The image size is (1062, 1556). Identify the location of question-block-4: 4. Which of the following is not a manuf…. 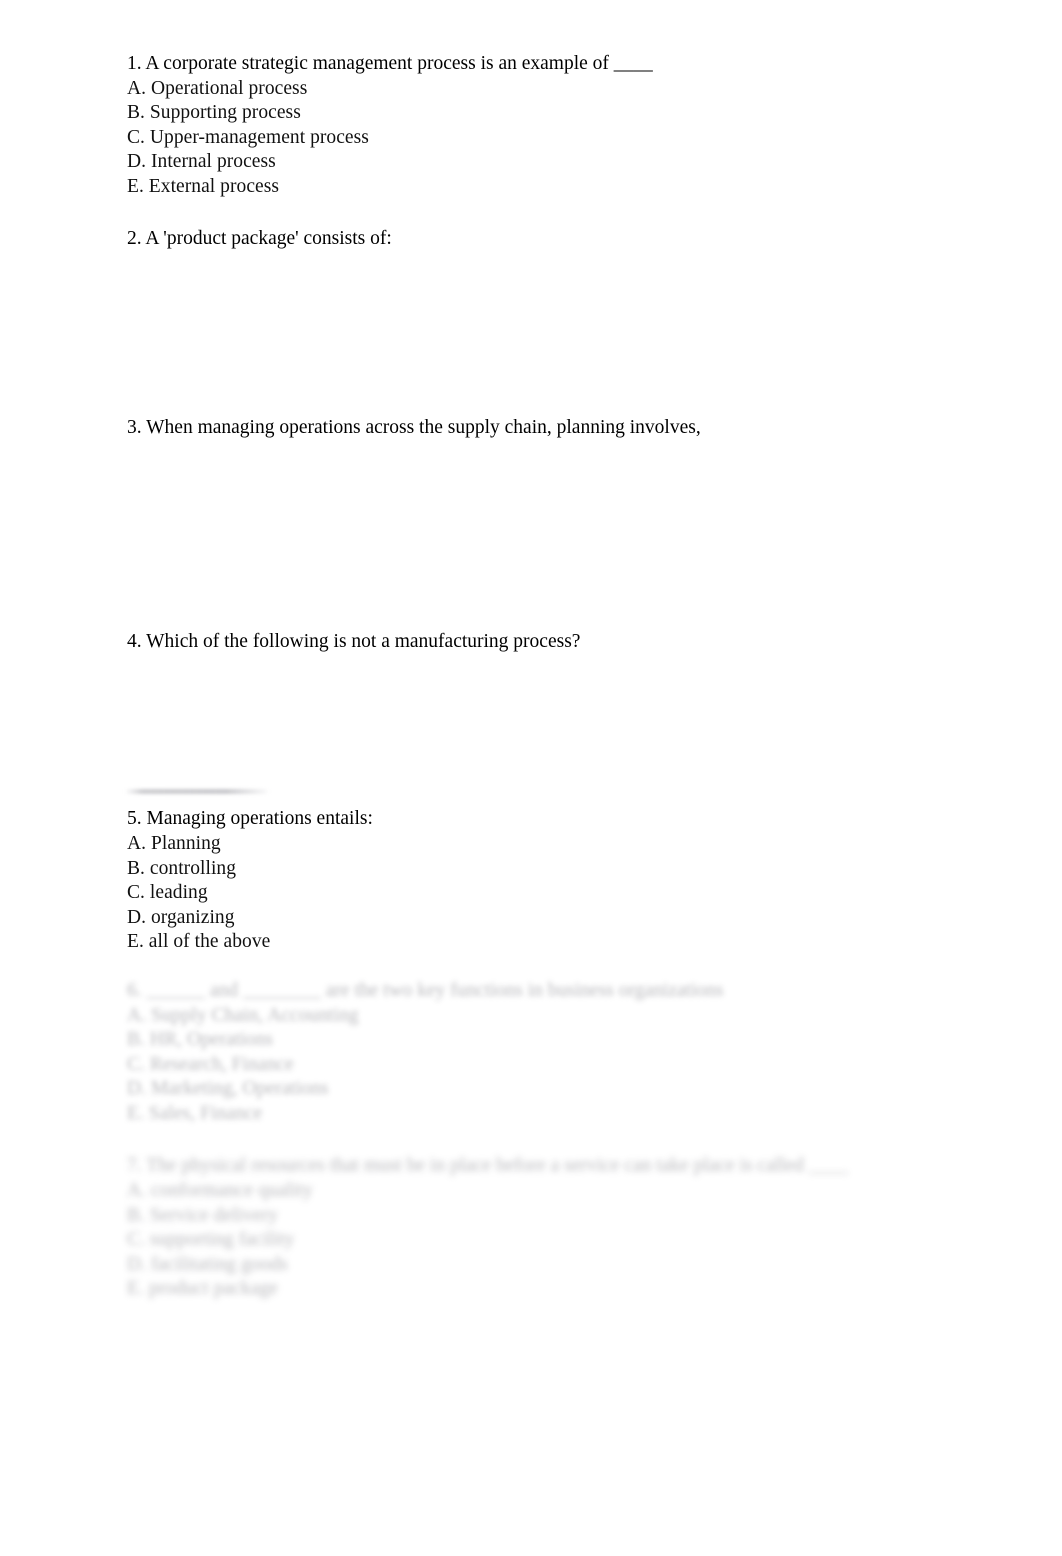
(557, 642).